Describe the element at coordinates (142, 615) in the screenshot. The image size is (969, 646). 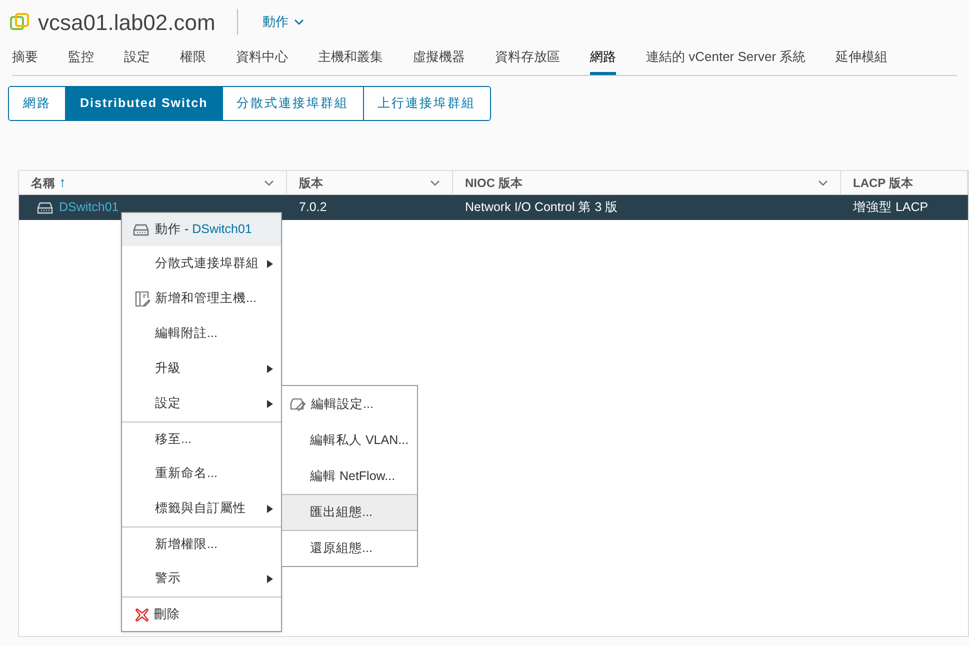
I see `delete-icon` at that location.